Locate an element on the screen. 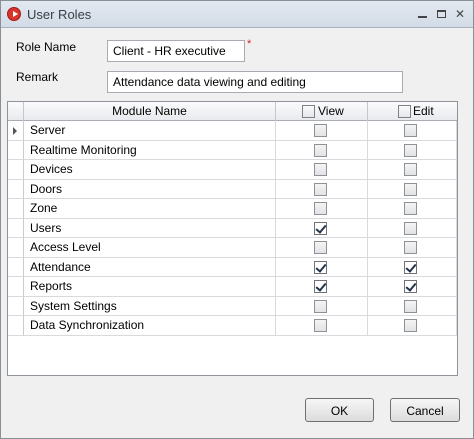  title-bar: User Roles ✕ is located at coordinates (237, 14).